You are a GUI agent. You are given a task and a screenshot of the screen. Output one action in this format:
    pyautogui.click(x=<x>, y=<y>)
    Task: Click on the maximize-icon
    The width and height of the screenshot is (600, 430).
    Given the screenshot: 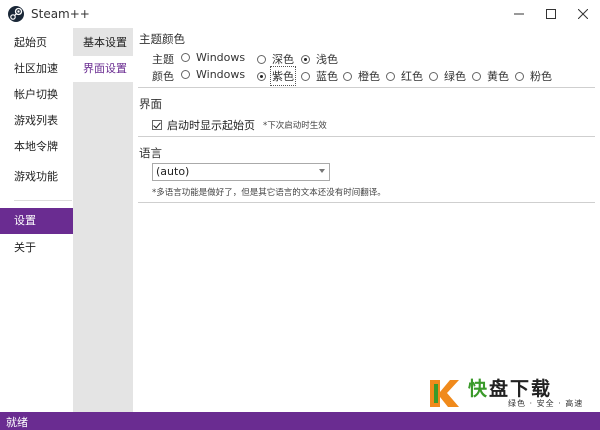 What is the action you would take?
    pyautogui.click(x=551, y=14)
    